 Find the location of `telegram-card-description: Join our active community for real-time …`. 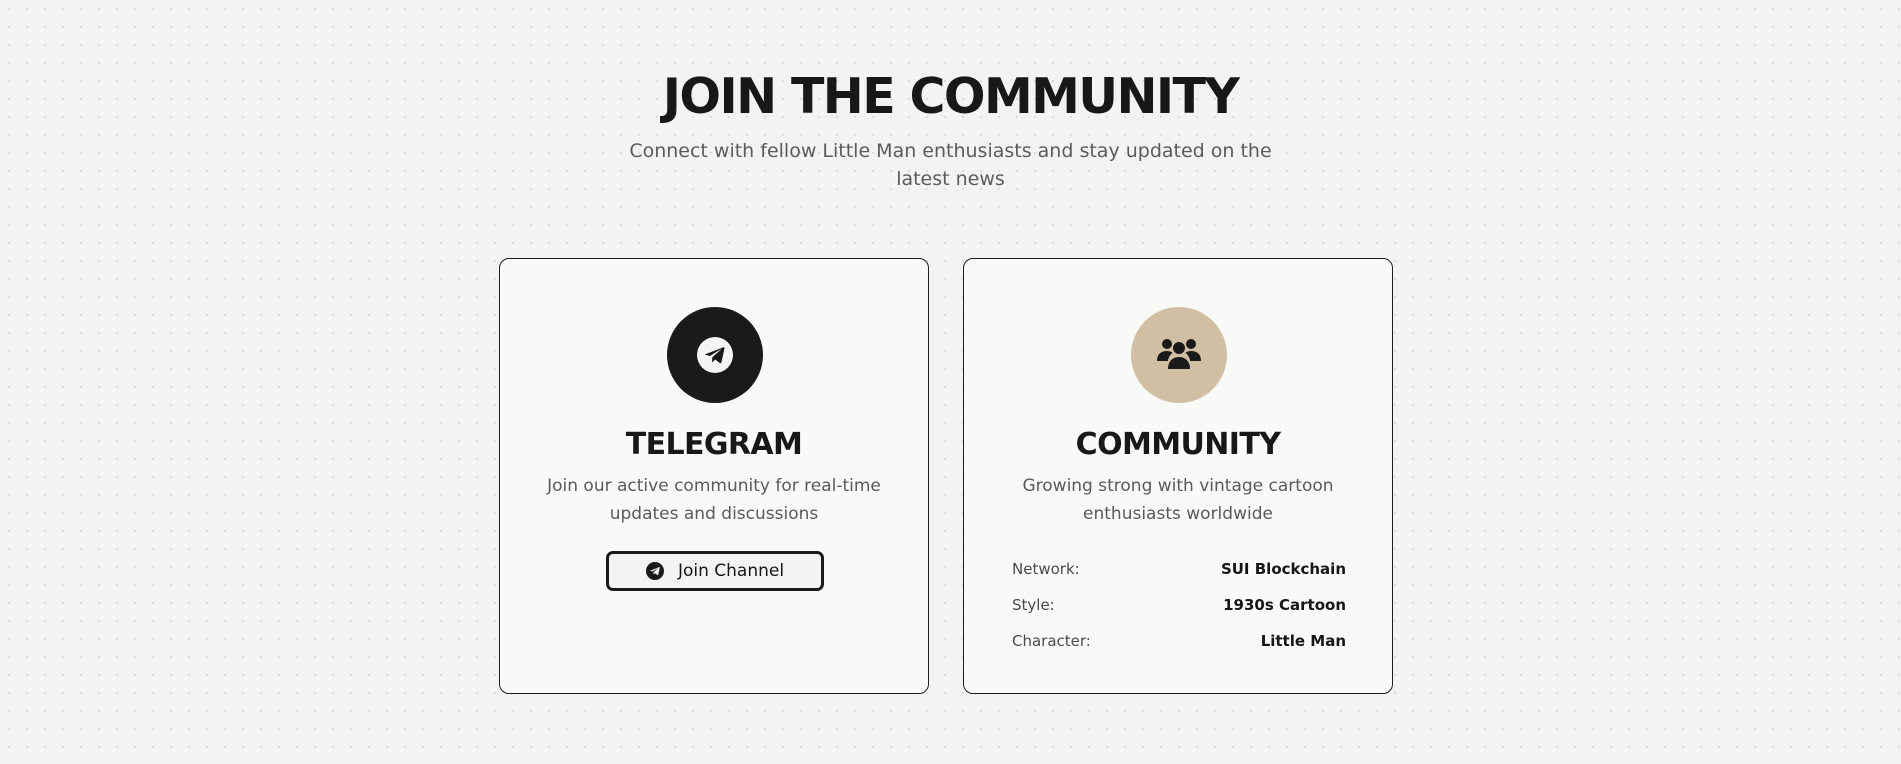

telegram-card-description: Join our active community for real-time … is located at coordinates (714, 500).